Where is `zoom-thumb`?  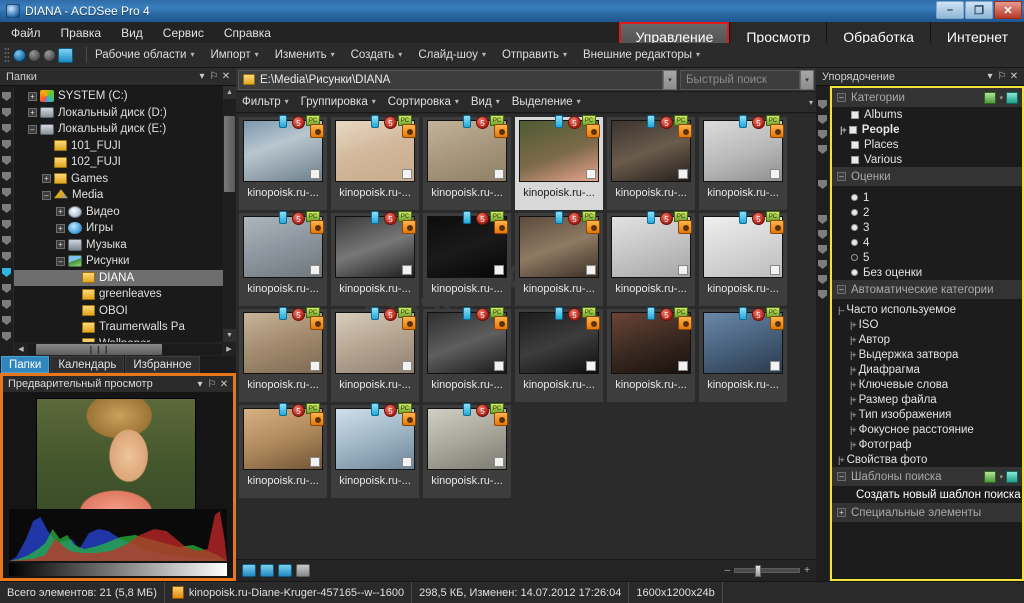
zoom-thumb is located at coordinates (758, 571).